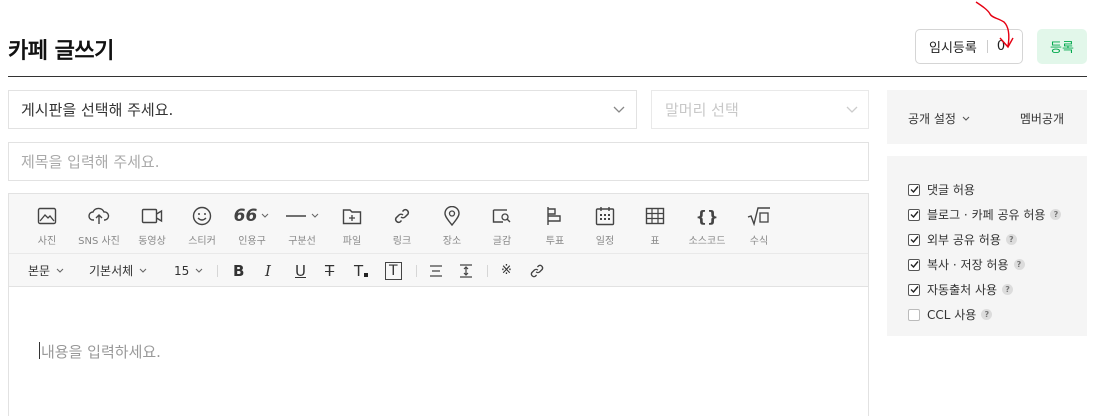 Image resolution: width=1096 pixels, height=416 pixels. Describe the element at coordinates (502, 226) in the screenshot. I see `tool-material: 글감` at that location.